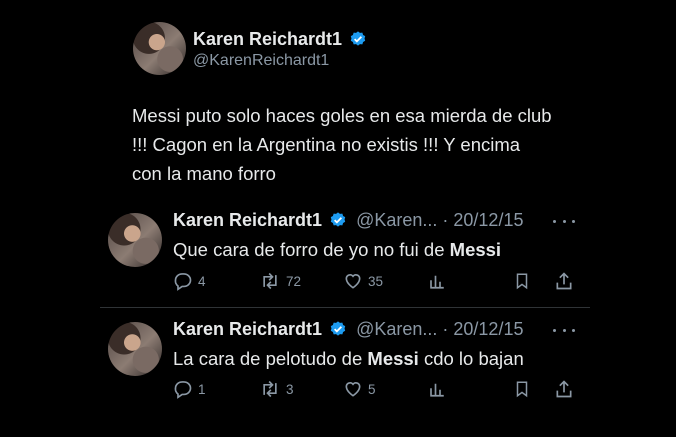 The height and width of the screenshot is (437, 676). I want to click on reply-2-text-before: La cara de pelotudo de, so click(270, 358).